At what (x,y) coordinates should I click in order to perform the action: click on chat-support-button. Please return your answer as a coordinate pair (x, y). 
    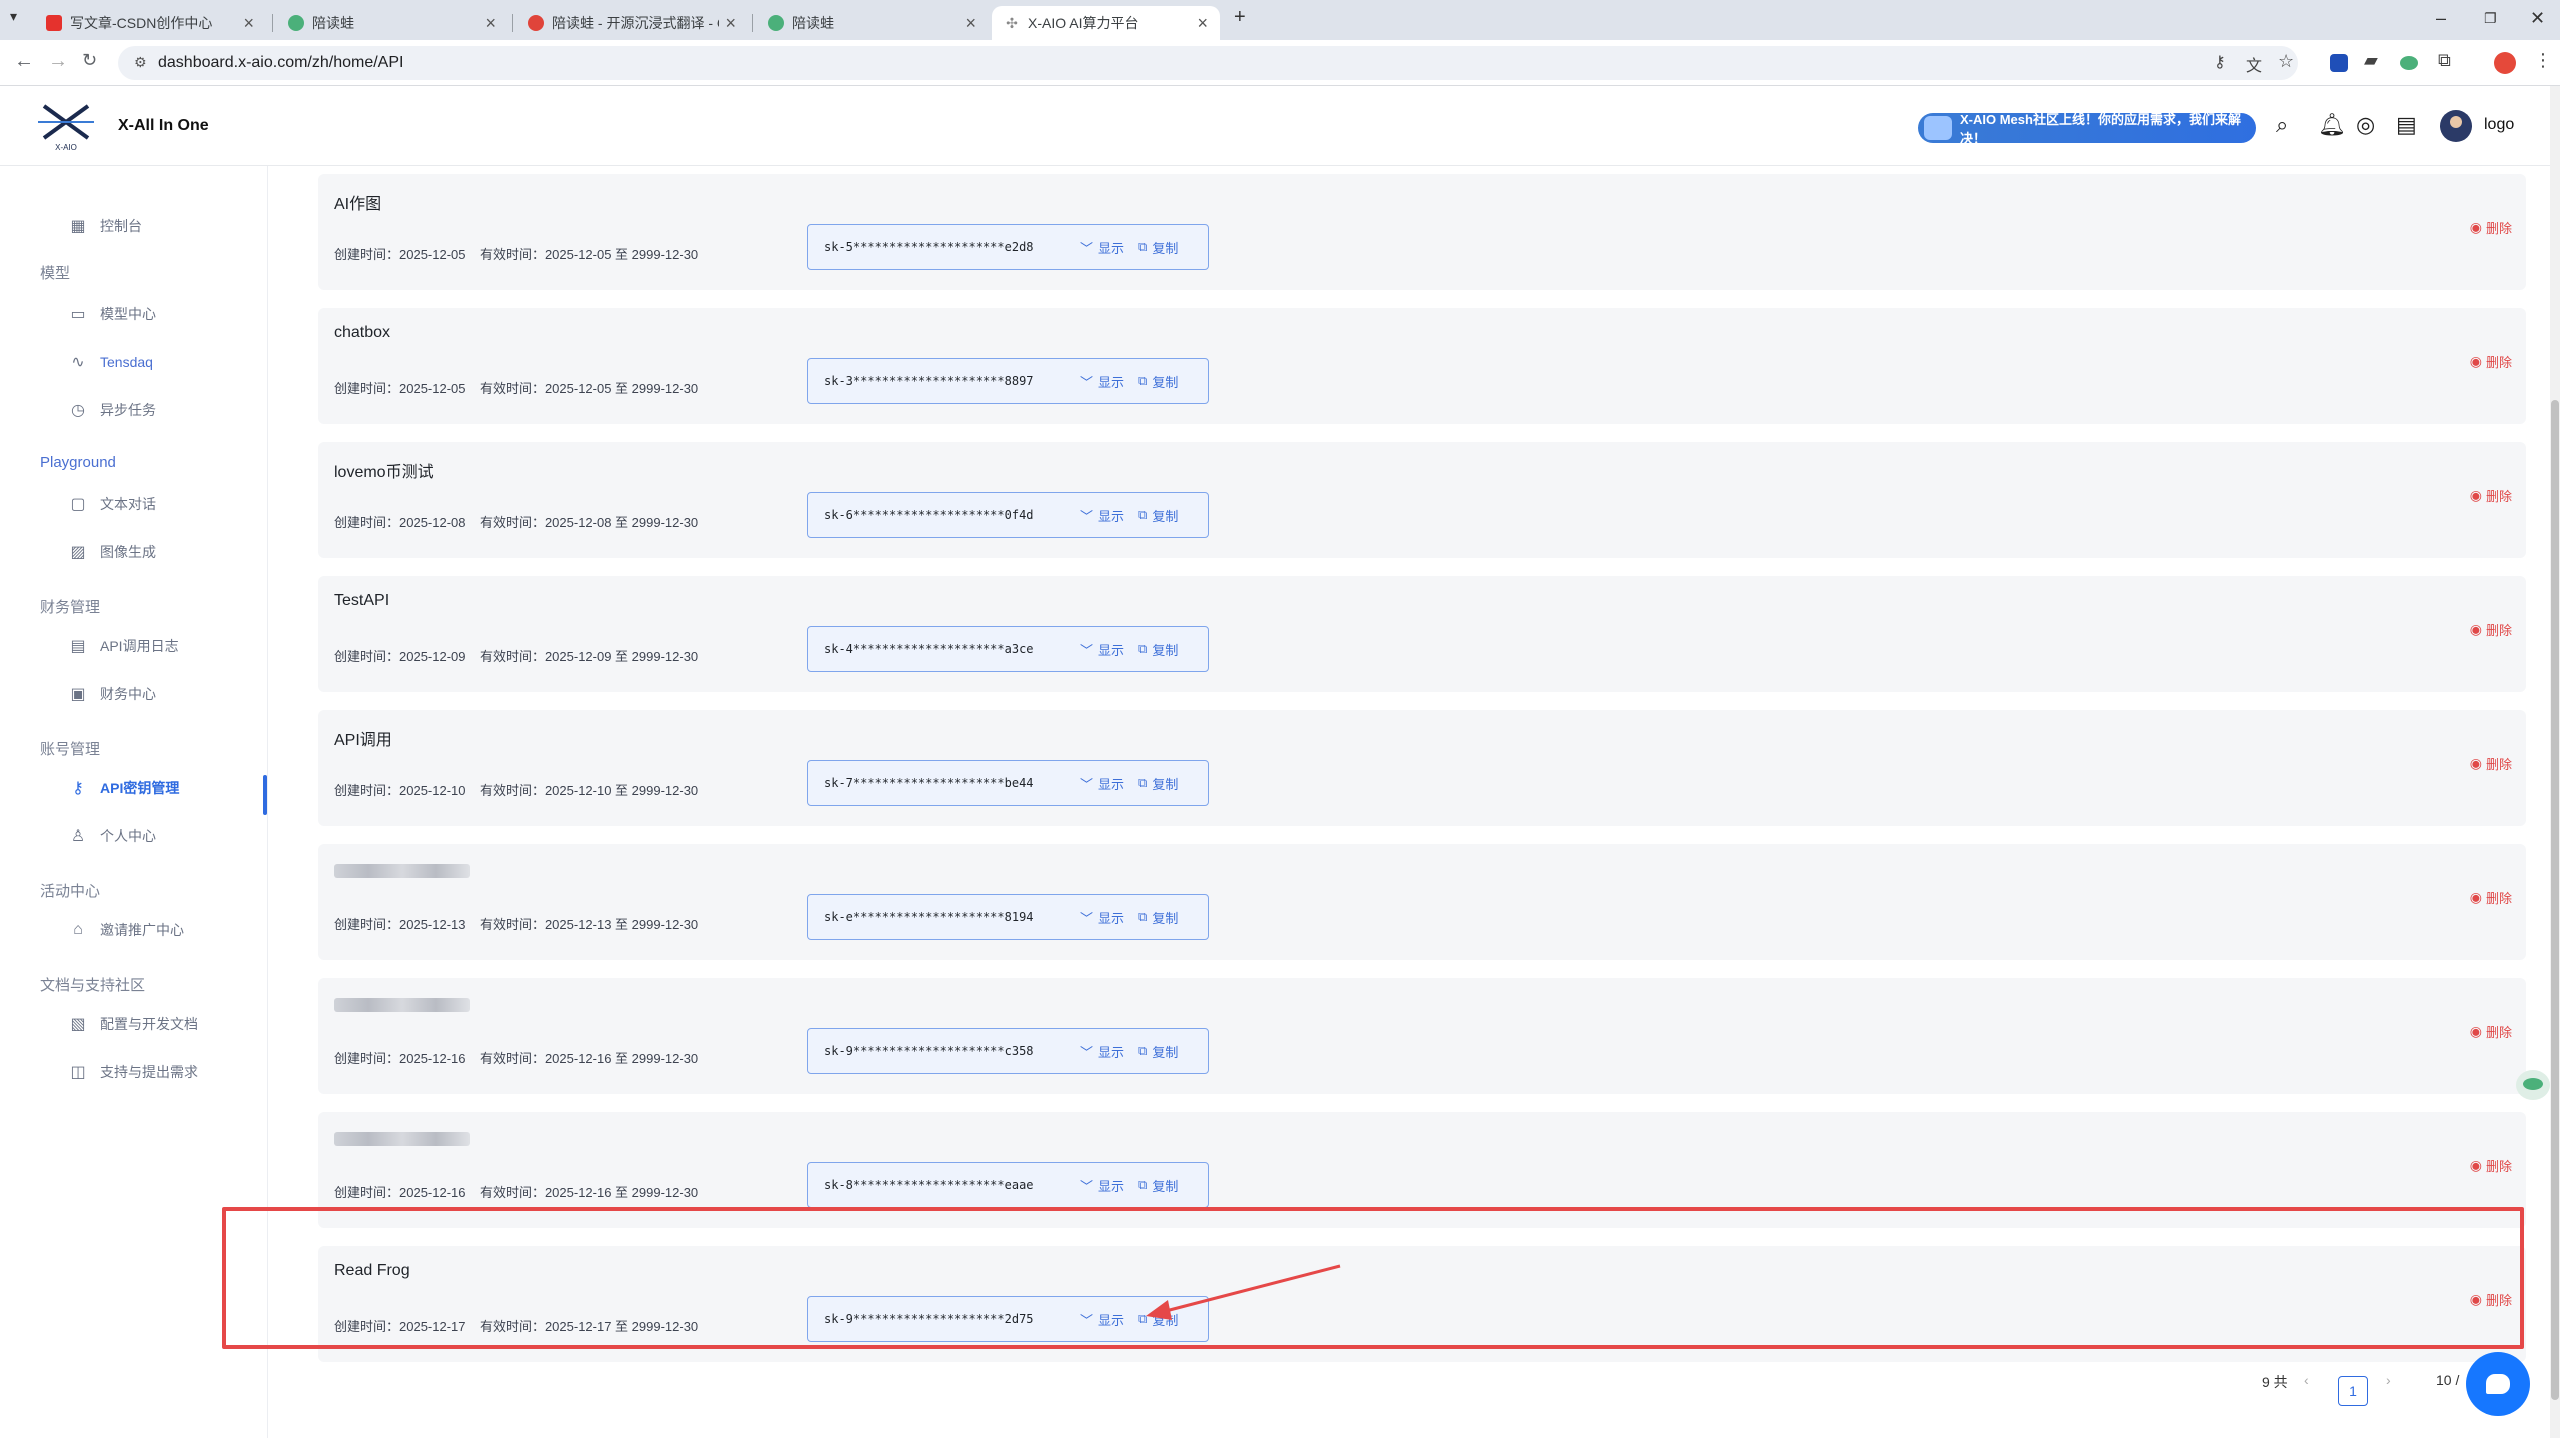
    Looking at the image, I should click on (2498, 1384).